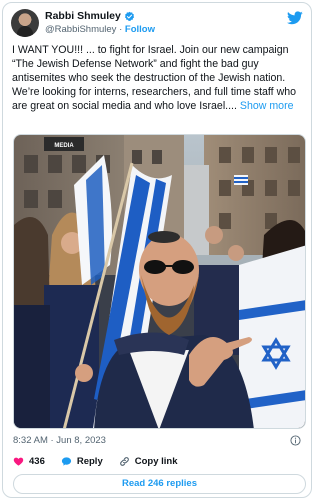 Image resolution: width=320 pixels, height=500 pixels. I want to click on copy-link-button: Copy link, so click(148, 461).